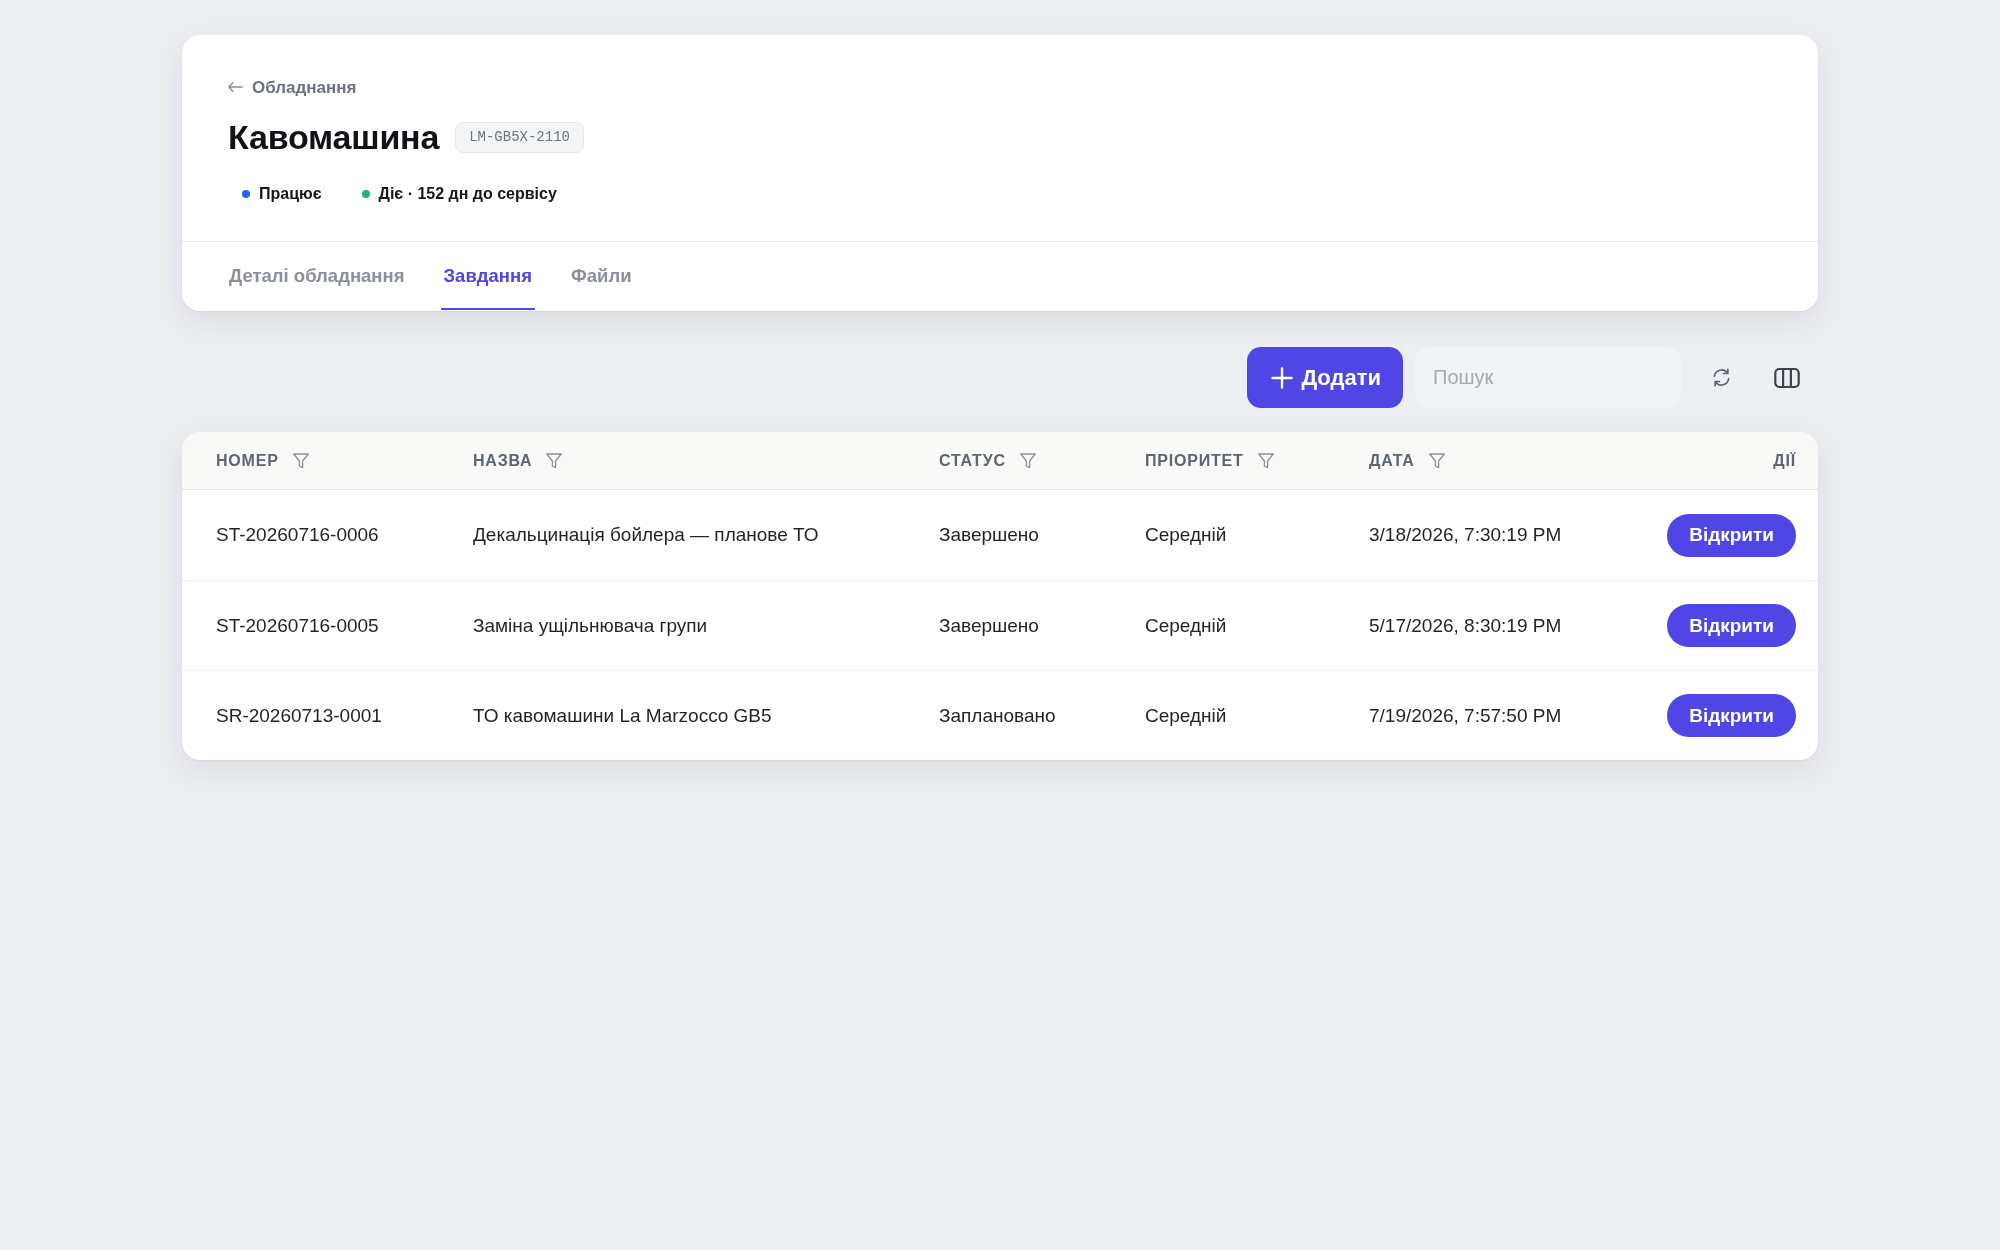 This screenshot has width=2000, height=1250. I want to click on table-cell-text: 3/18/2026, 7:30:19 PM, so click(1465, 535).